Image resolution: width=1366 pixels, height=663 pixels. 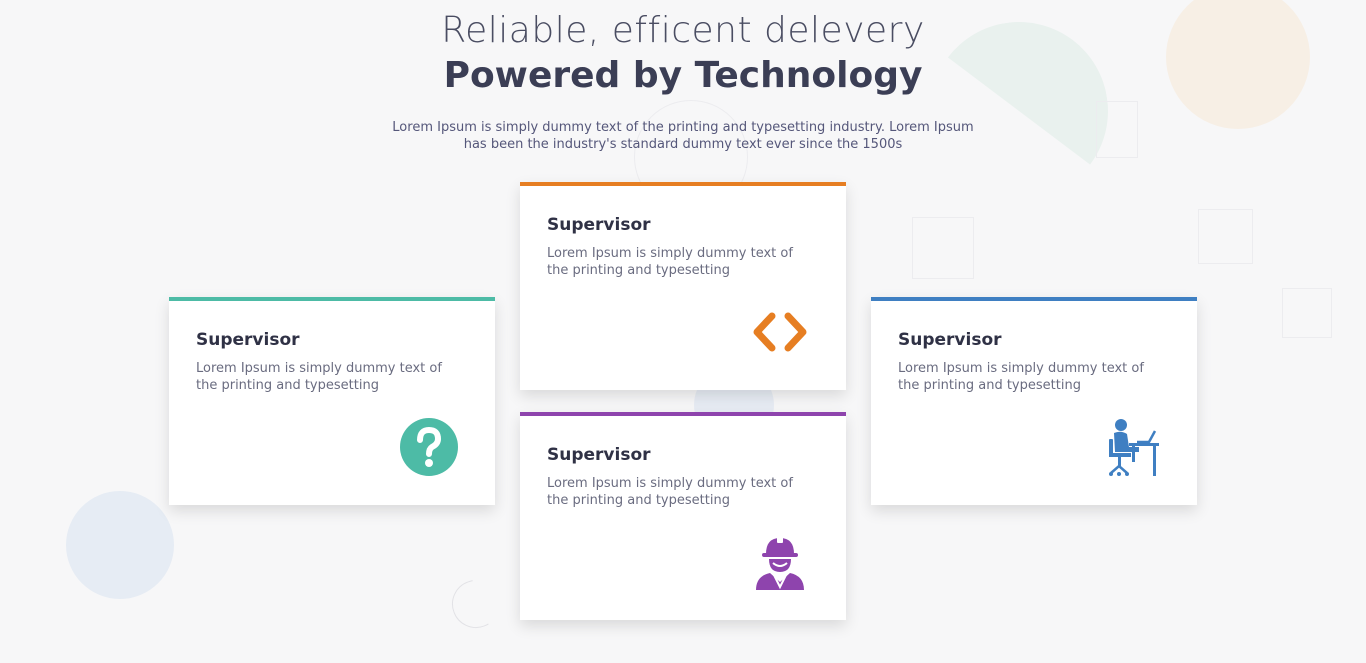 What do you see at coordinates (683, 75) in the screenshot?
I see `hero-subtitle: Powered by Technology` at bounding box center [683, 75].